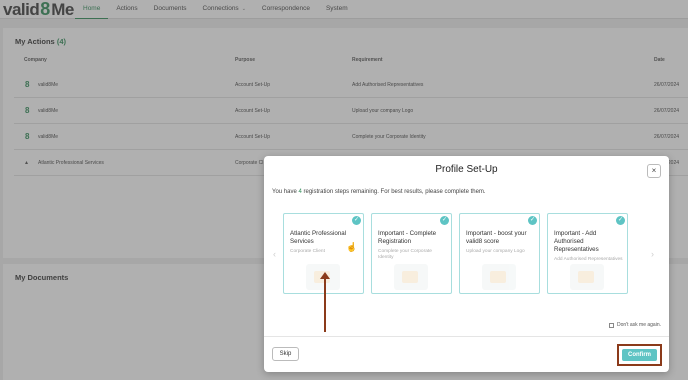 The height and width of the screenshot is (380, 688). What do you see at coordinates (638, 325) in the screenshot?
I see `dont-ask-label: Don't ask me again.` at bounding box center [638, 325].